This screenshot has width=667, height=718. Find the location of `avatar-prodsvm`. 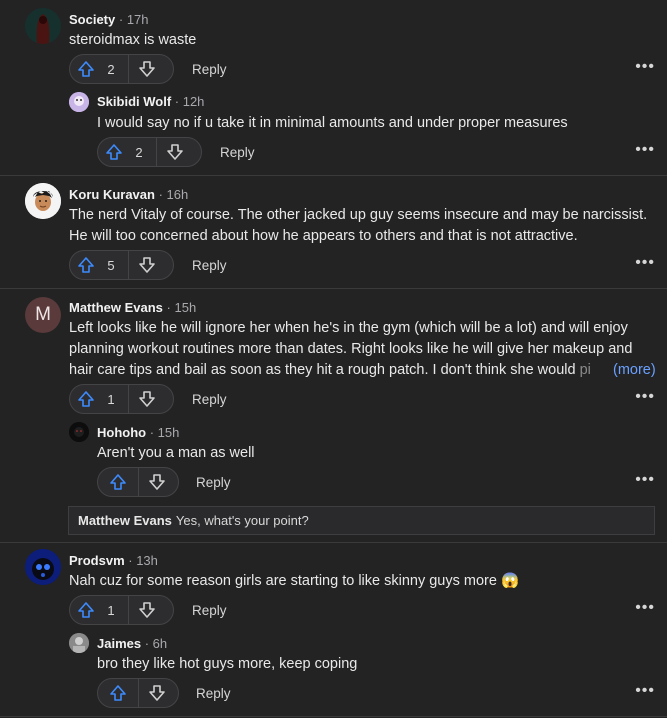

avatar-prodsvm is located at coordinates (43, 567).